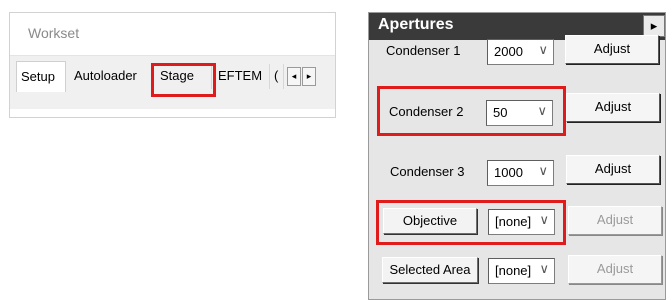 The image size is (672, 300). What do you see at coordinates (309, 76) in the screenshot?
I see `tab-scroll-right-icon: ▸` at bounding box center [309, 76].